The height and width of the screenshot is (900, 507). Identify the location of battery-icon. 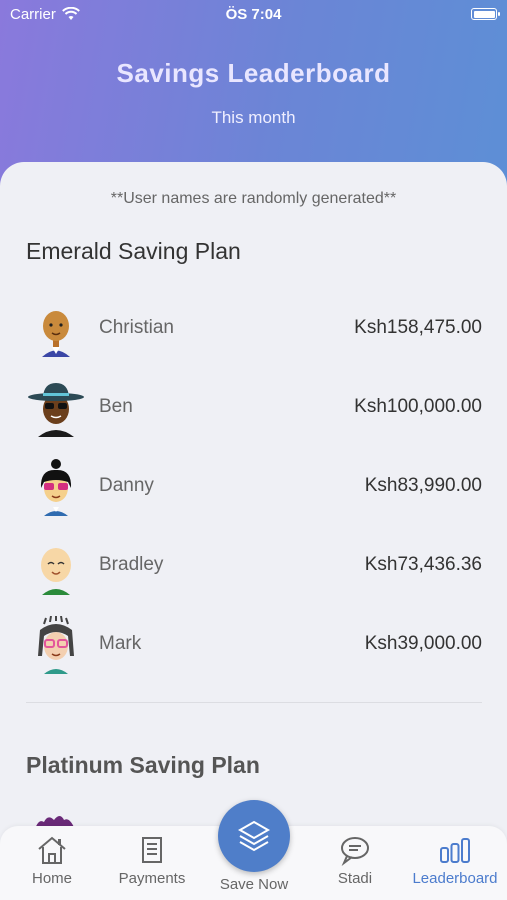
(485, 14).